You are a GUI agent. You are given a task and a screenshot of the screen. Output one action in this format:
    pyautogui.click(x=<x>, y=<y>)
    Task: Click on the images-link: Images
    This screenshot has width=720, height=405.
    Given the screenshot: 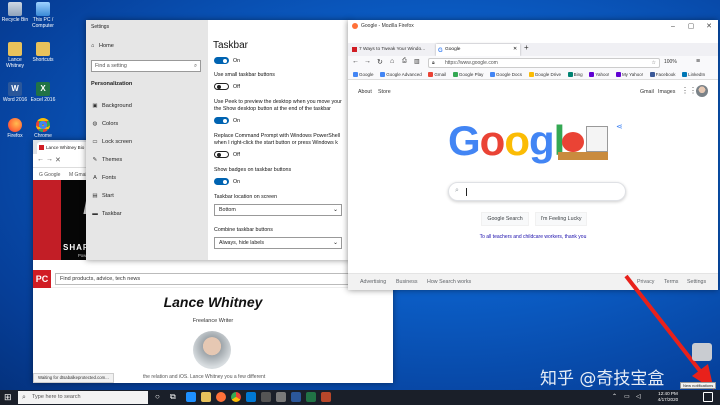 What is the action you would take?
    pyautogui.click(x=666, y=92)
    